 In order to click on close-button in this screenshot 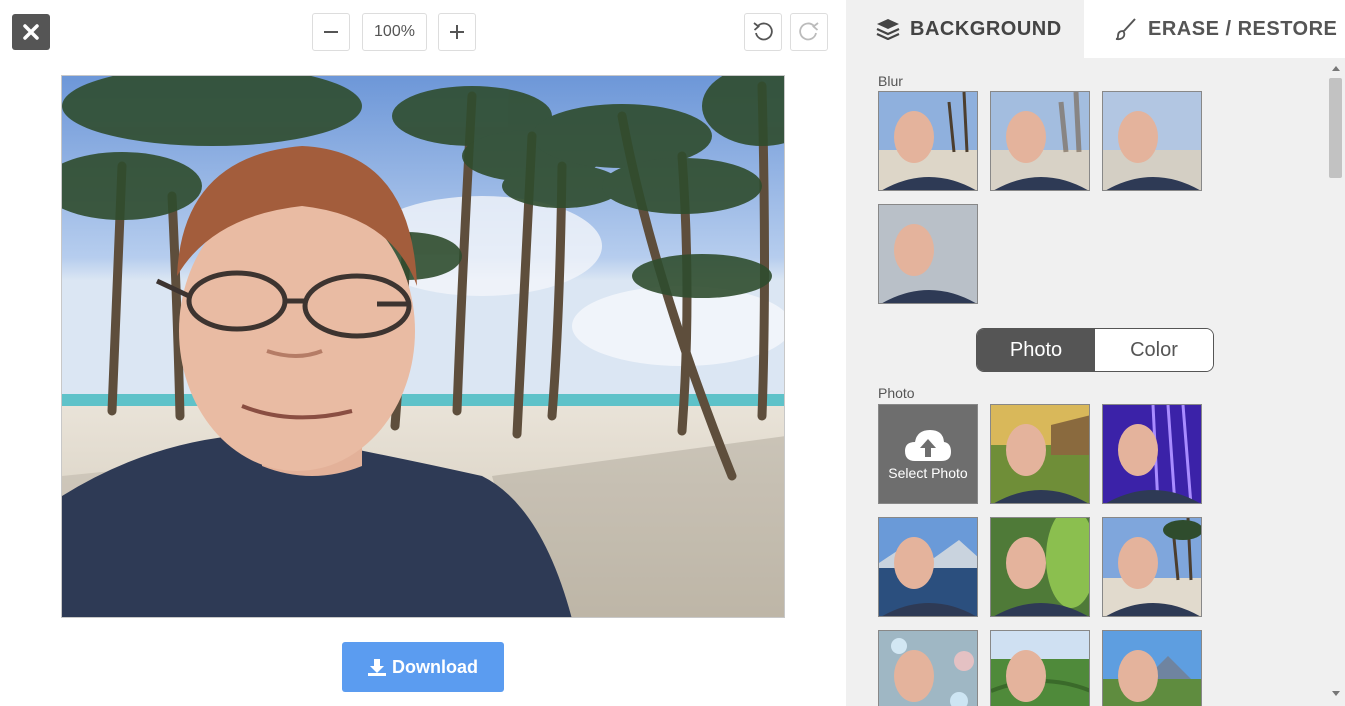, I will do `click(31, 32)`.